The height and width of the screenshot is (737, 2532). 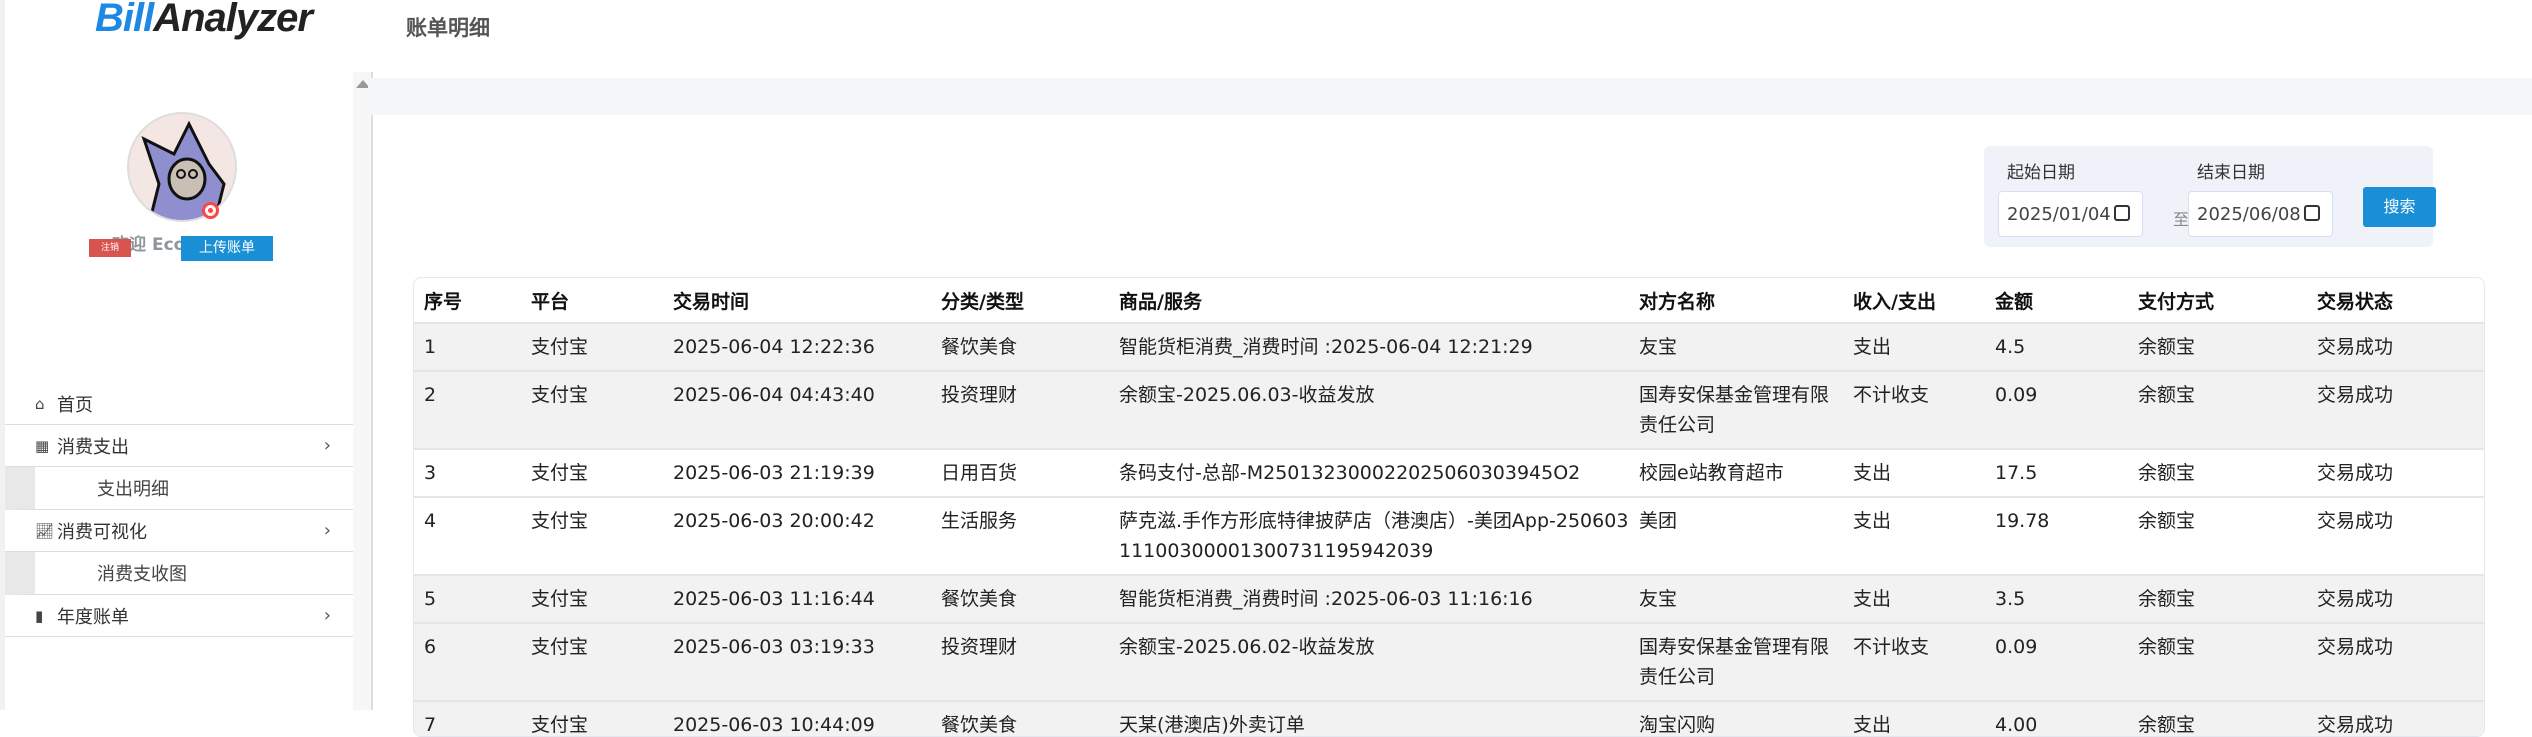 What do you see at coordinates (210, 210) in the screenshot?
I see `status-badge-icon` at bounding box center [210, 210].